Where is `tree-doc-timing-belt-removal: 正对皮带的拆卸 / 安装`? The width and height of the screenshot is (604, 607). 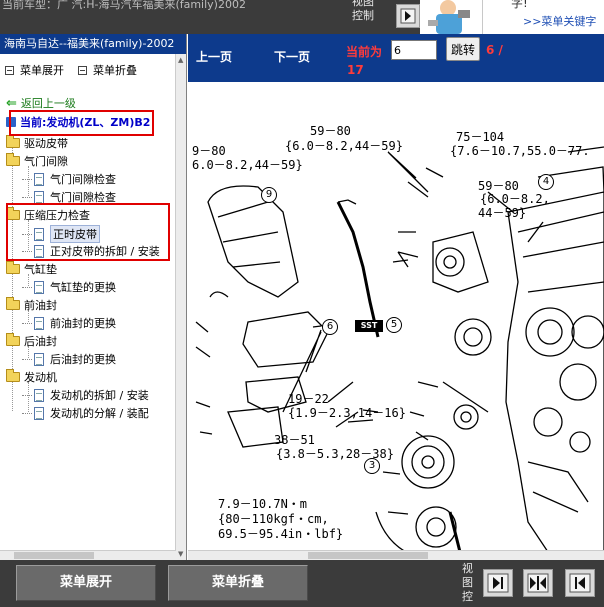
tree-doc-timing-belt-removal: 正对皮带的拆卸 / 安装 is located at coordinates (91, 251).